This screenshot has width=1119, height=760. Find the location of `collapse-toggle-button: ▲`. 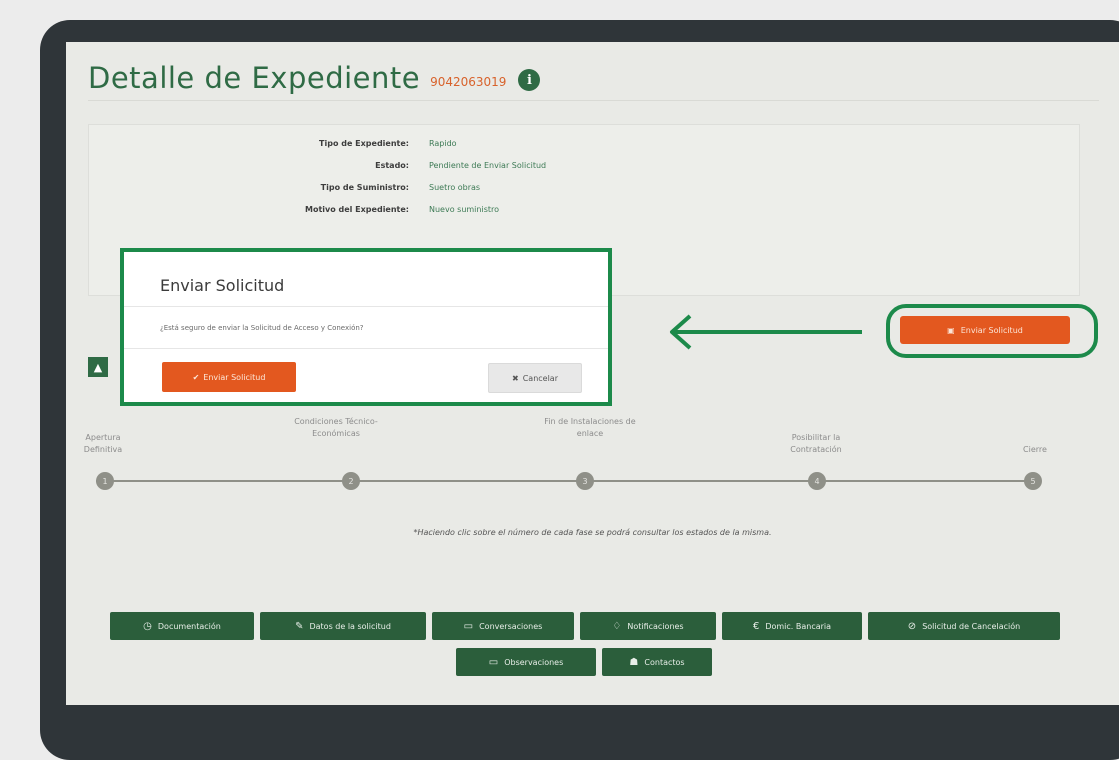

collapse-toggle-button: ▲ is located at coordinates (98, 367).